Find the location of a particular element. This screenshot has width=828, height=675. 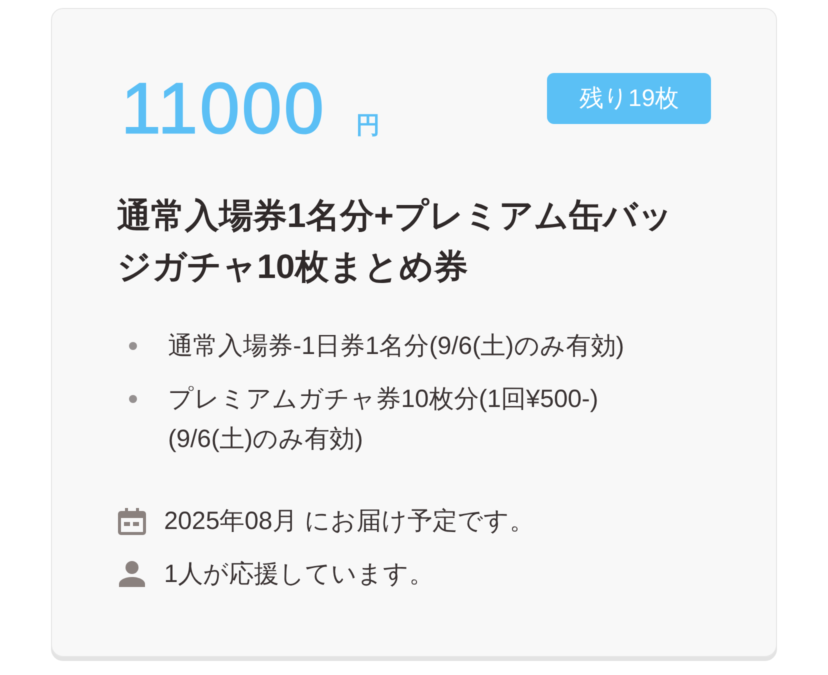

price-unit: 円 is located at coordinates (368, 126).